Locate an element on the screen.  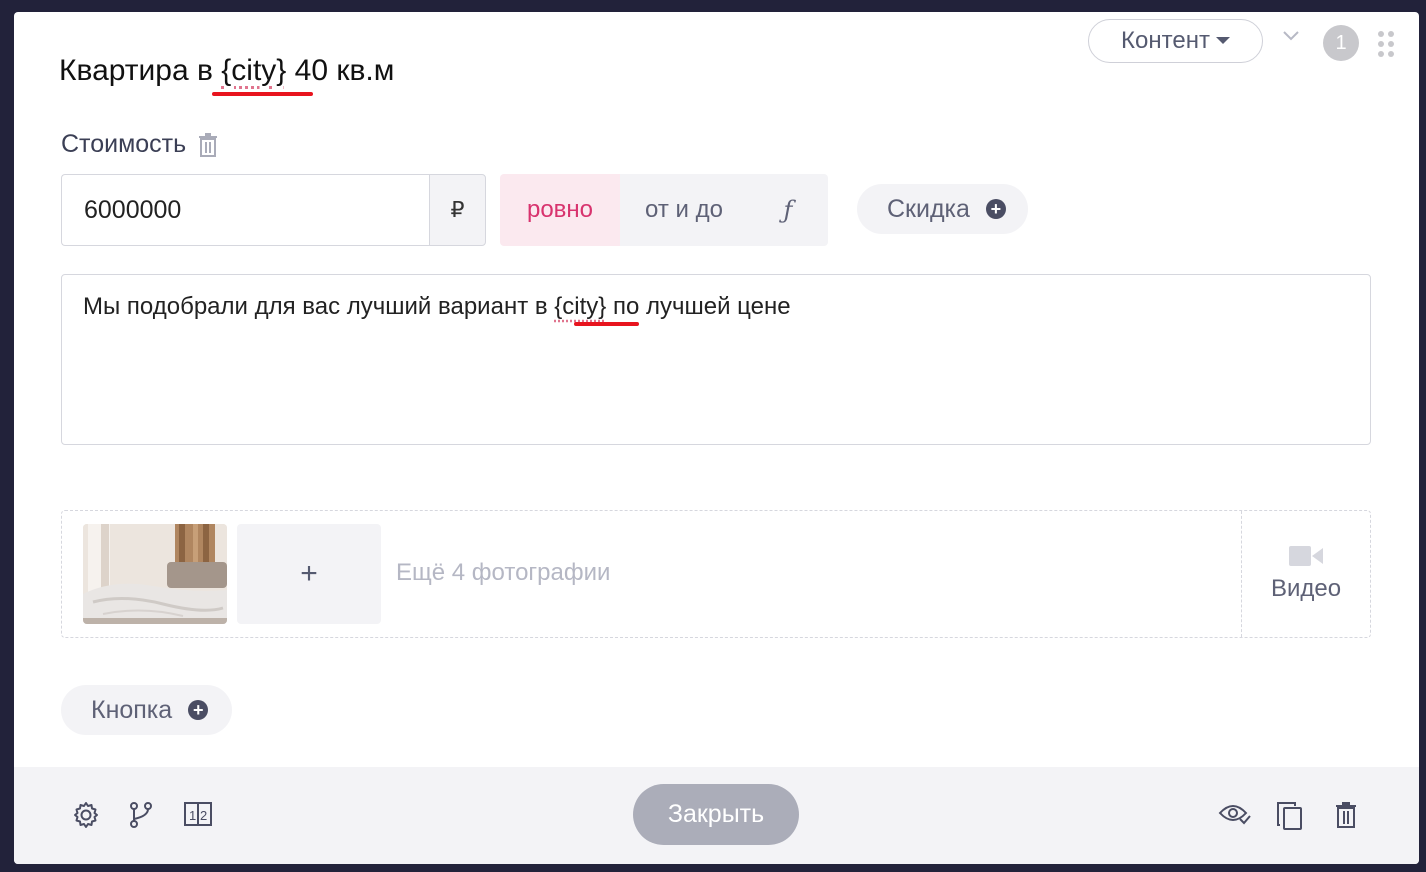
badge-count: 1 is located at coordinates (1341, 42).